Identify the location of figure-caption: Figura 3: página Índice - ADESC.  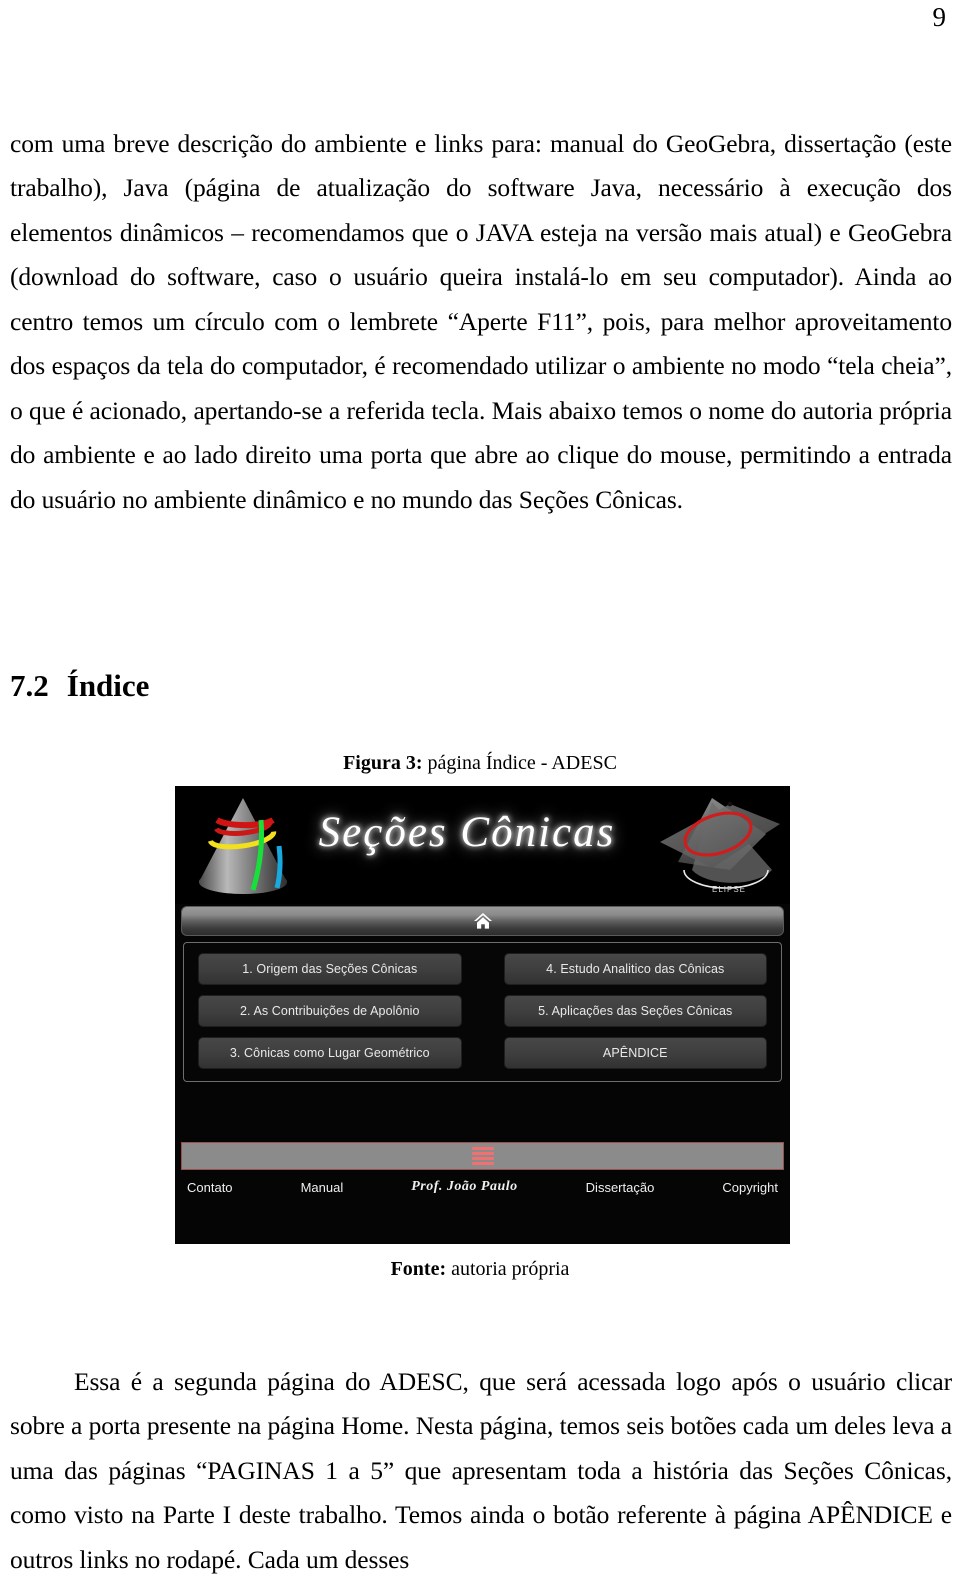
(480, 763).